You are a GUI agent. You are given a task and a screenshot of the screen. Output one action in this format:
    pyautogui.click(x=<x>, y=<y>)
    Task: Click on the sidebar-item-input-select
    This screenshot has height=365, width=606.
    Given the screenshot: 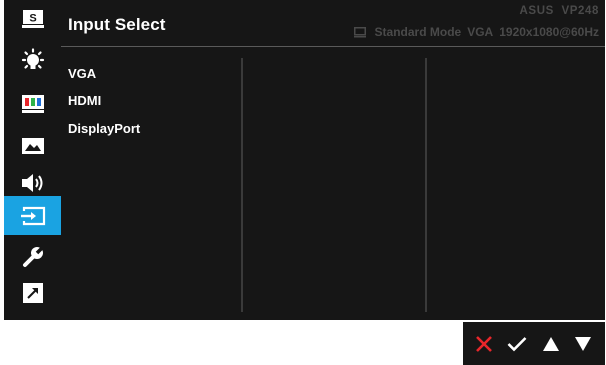 What is the action you would take?
    pyautogui.click(x=32, y=215)
    